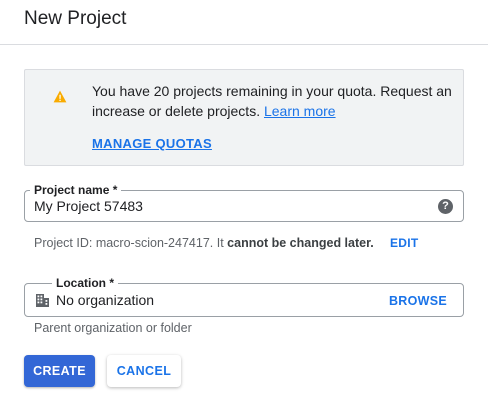 The image size is (488, 400). Describe the element at coordinates (59, 371) in the screenshot. I see `create-button: CREATE` at that location.